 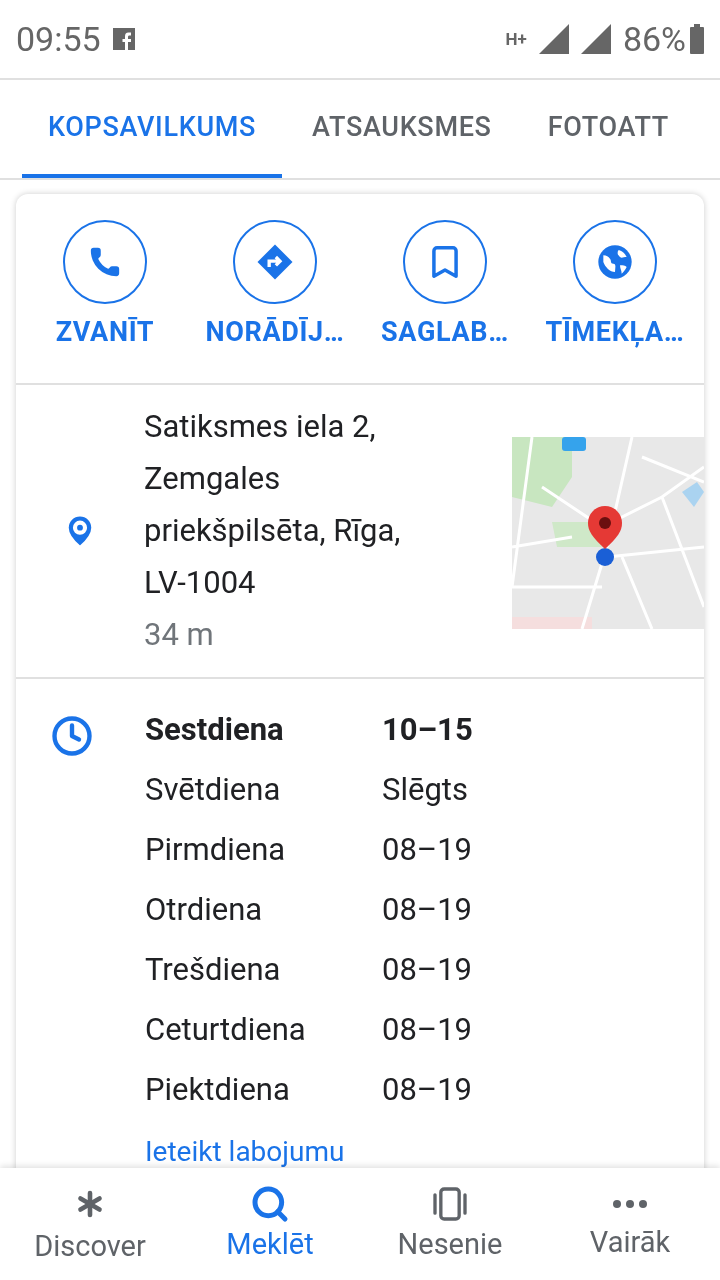 I want to click on nav-item: Nesenie, so click(x=450, y=1224).